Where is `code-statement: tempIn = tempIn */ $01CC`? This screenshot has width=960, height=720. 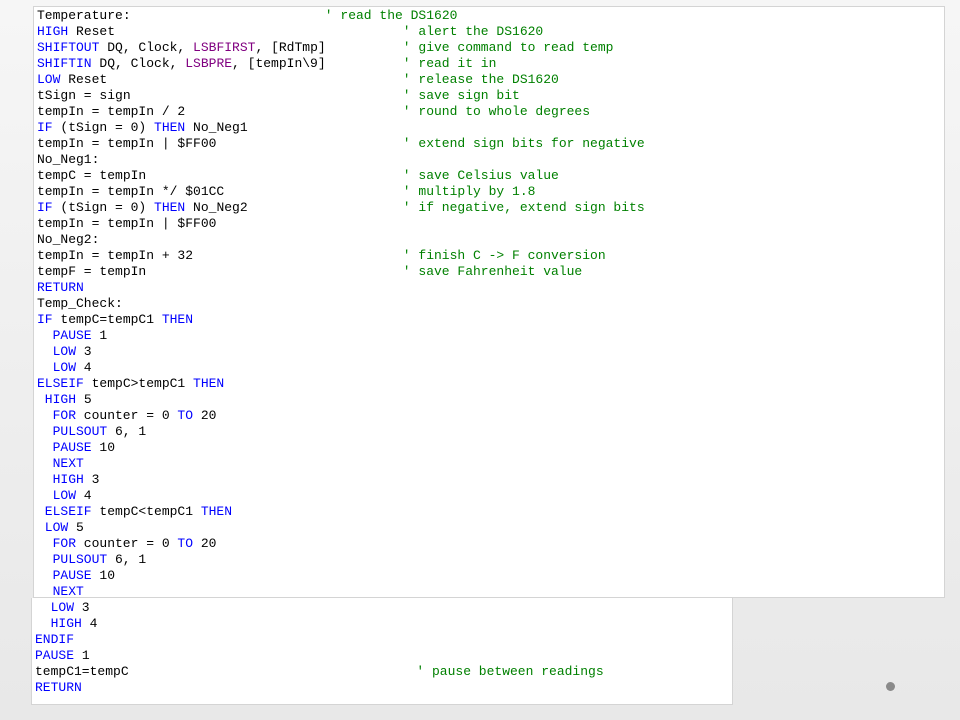 code-statement: tempIn = tempIn */ $01CC is located at coordinates (130, 192).